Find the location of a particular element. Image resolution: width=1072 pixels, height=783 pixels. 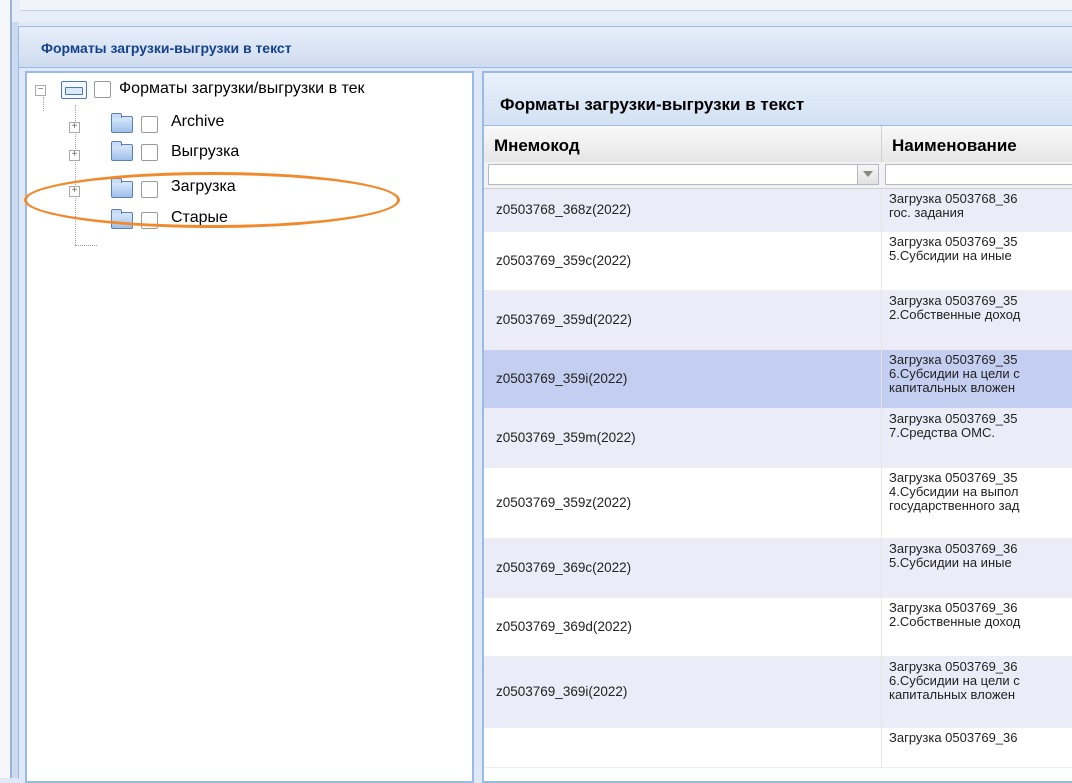

grid-title-bar: Форматы загрузки-выгрузки в текст is located at coordinates (778, 99).